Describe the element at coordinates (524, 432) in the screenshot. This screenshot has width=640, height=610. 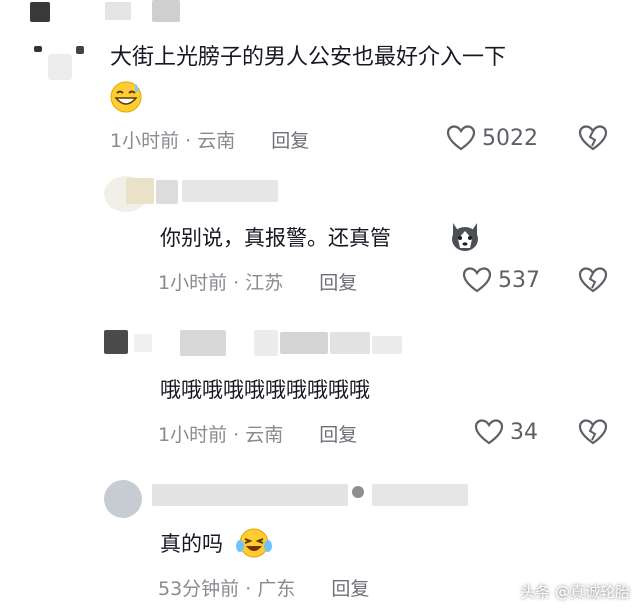
I see `like-count: 34` at that location.